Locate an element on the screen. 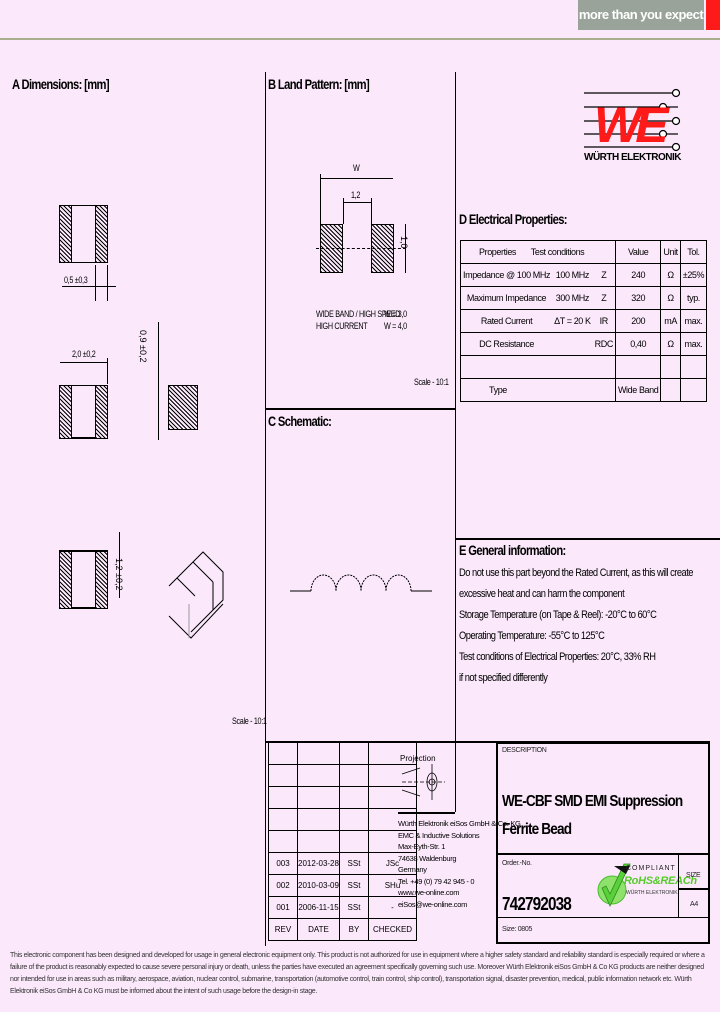 This screenshot has width=720, height=1012. table-cell: 240 is located at coordinates (638, 275).